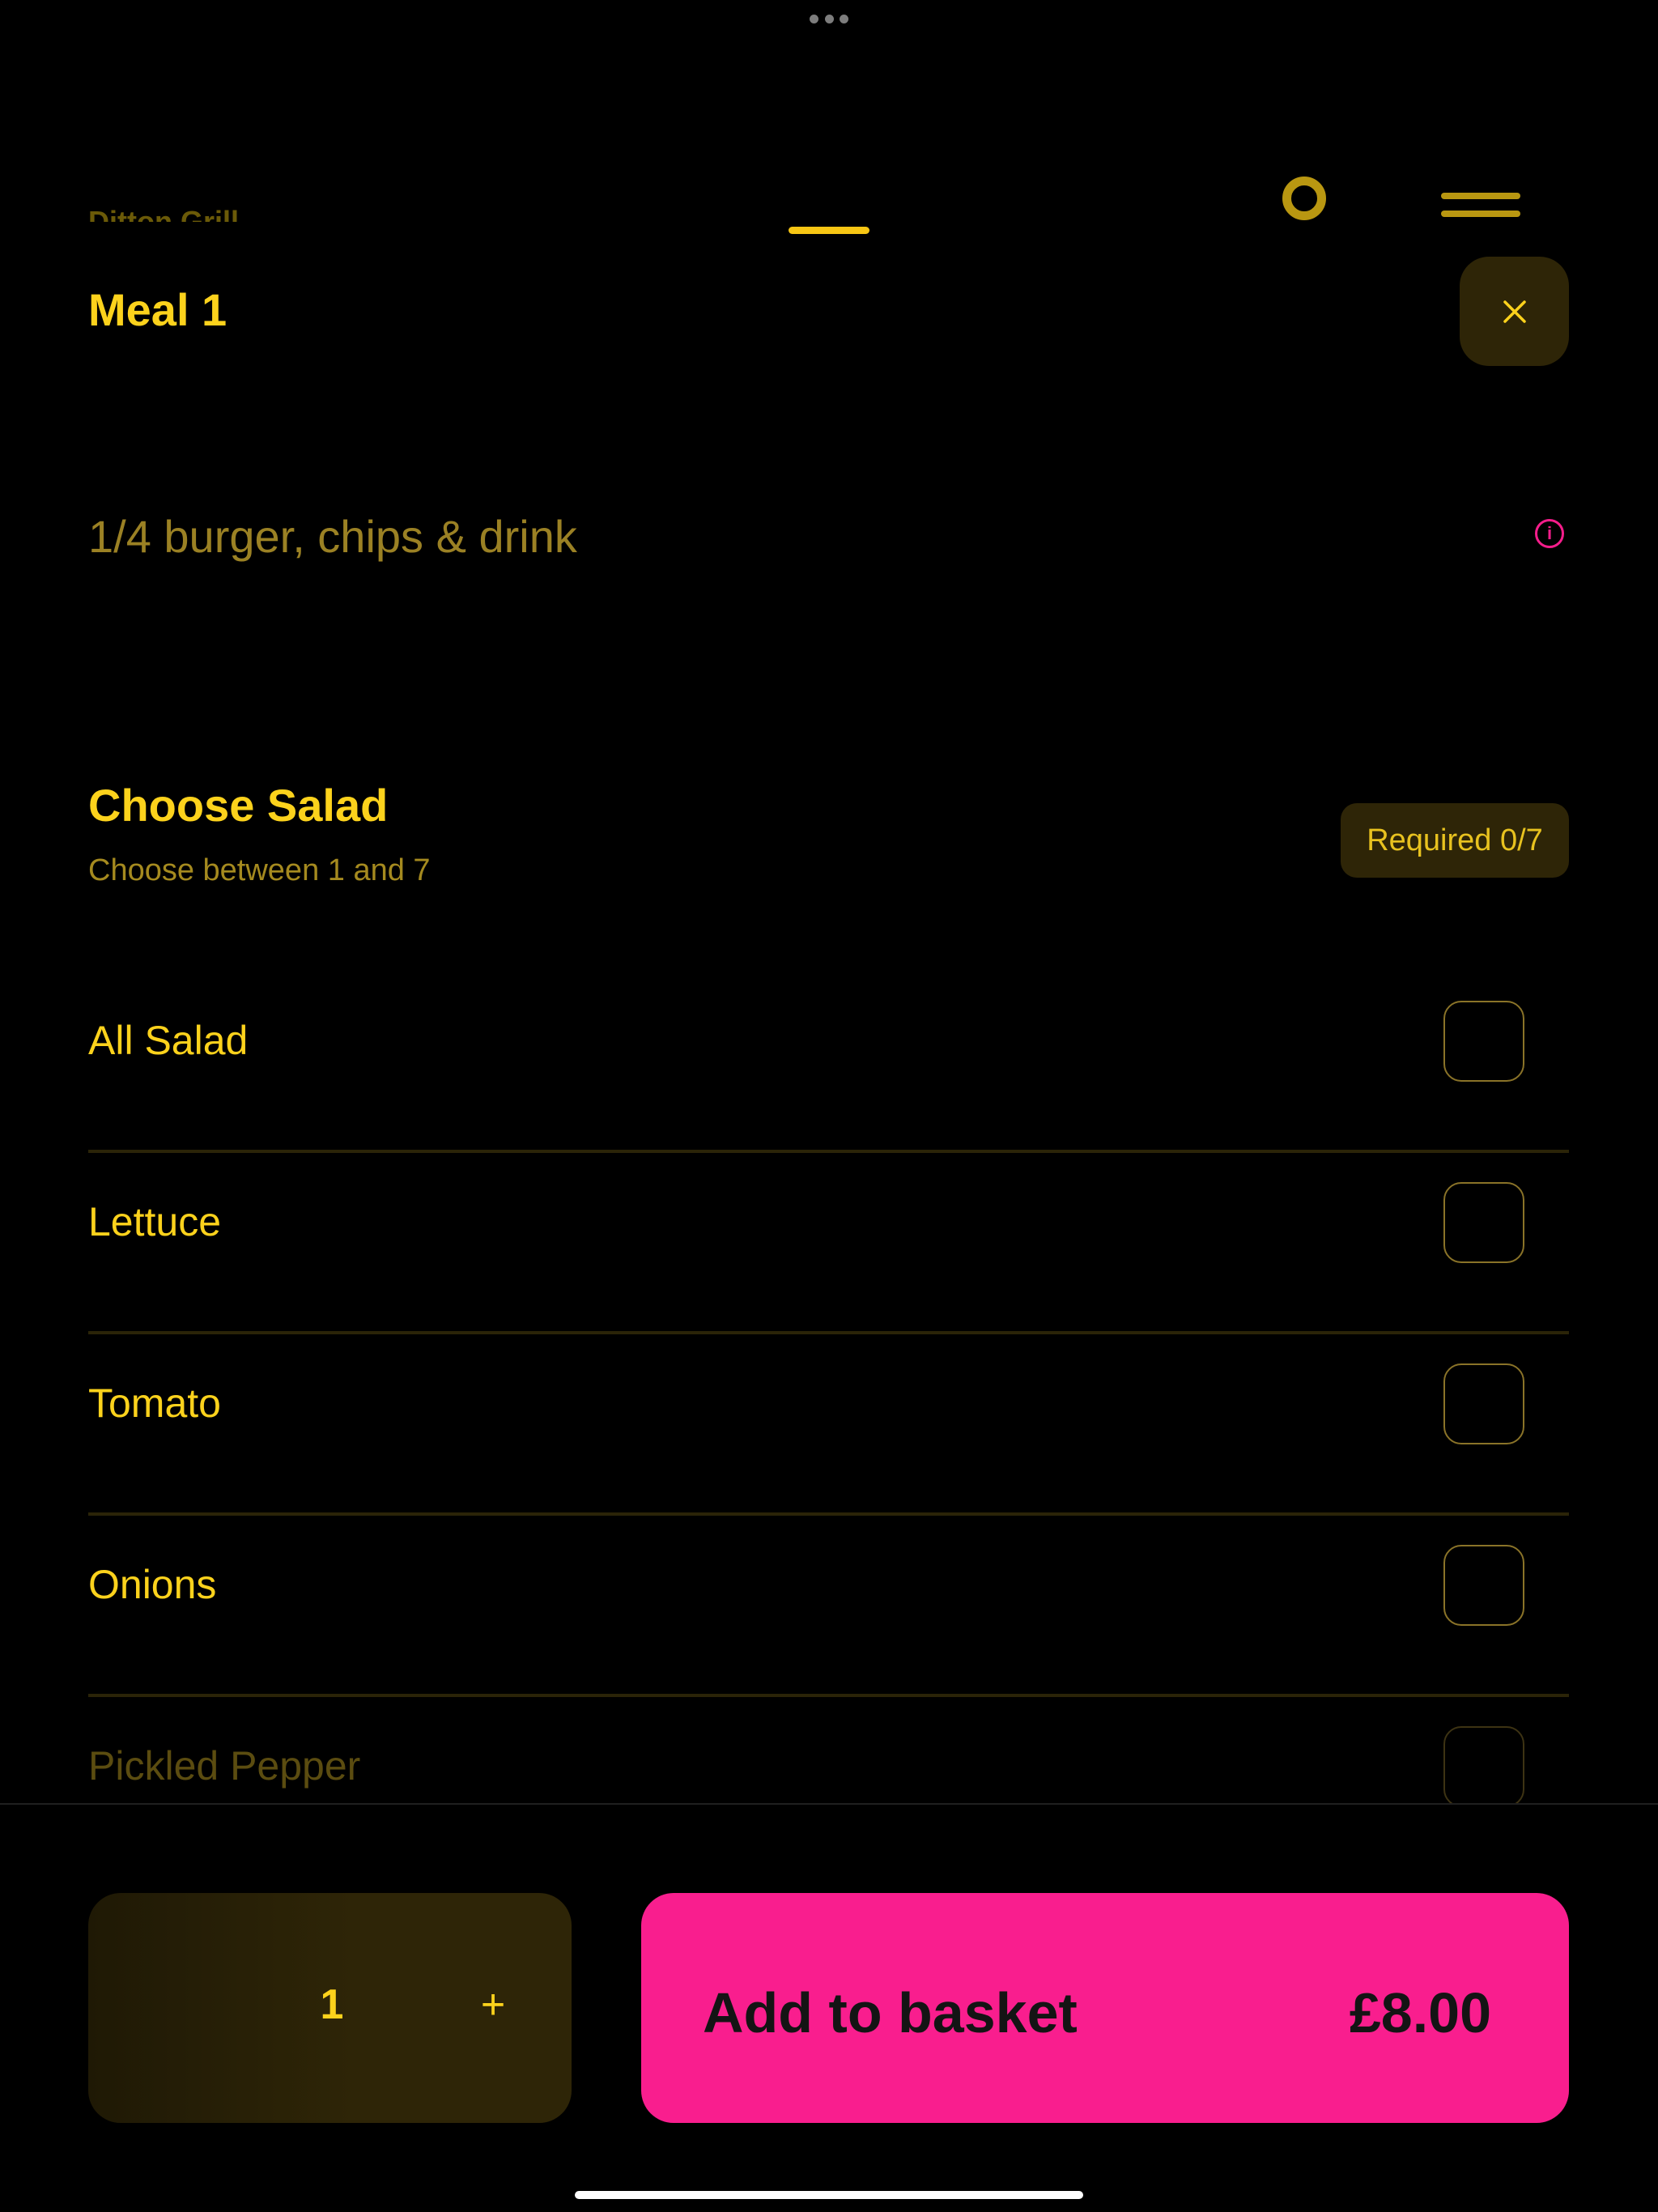 Image resolution: width=1658 pixels, height=2212 pixels. What do you see at coordinates (259, 870) in the screenshot?
I see `section-subtitle: Choose between 1 and 7` at bounding box center [259, 870].